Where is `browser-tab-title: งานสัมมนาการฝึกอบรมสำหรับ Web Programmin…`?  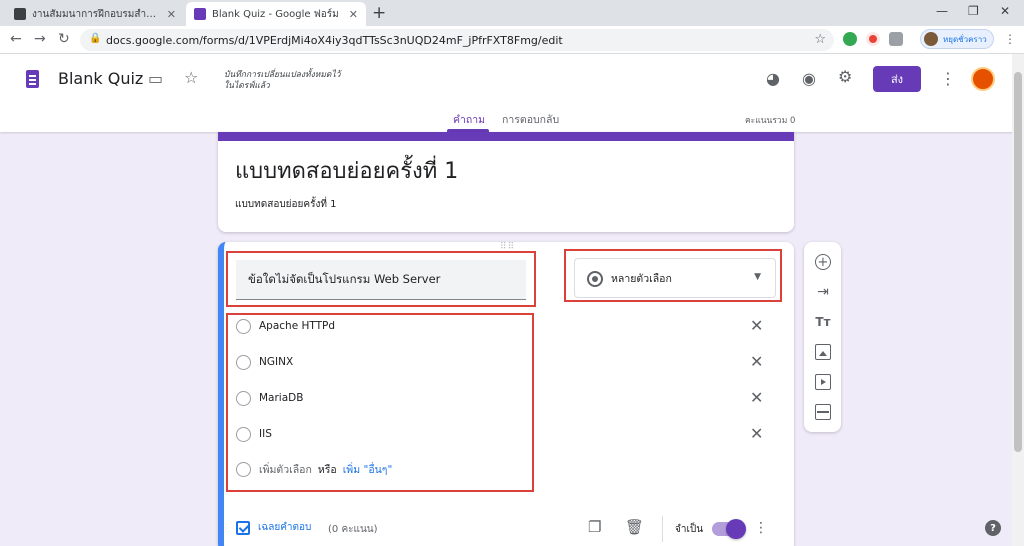 browser-tab-title: งานสัมมนาการฝึกอบรมสำหรับ Web Programmin… is located at coordinates (96, 14).